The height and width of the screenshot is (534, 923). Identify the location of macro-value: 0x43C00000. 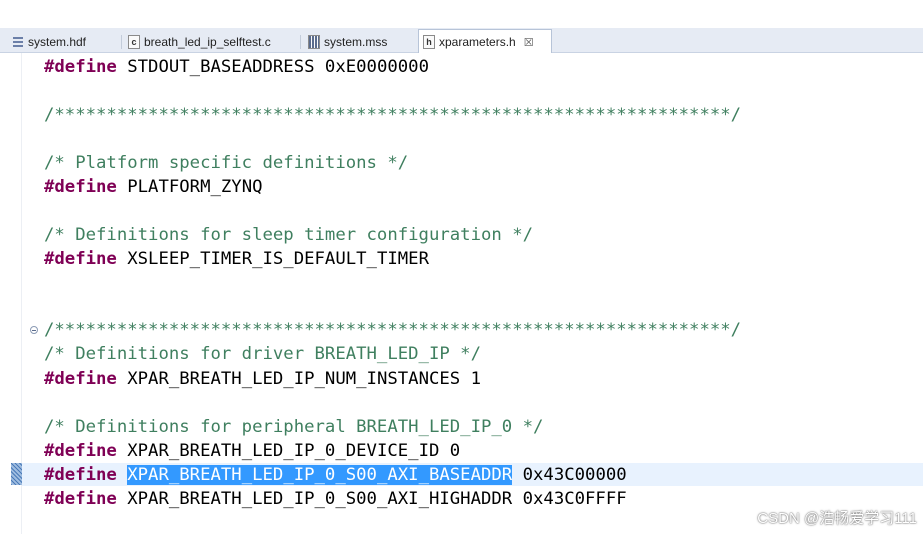
(569, 475).